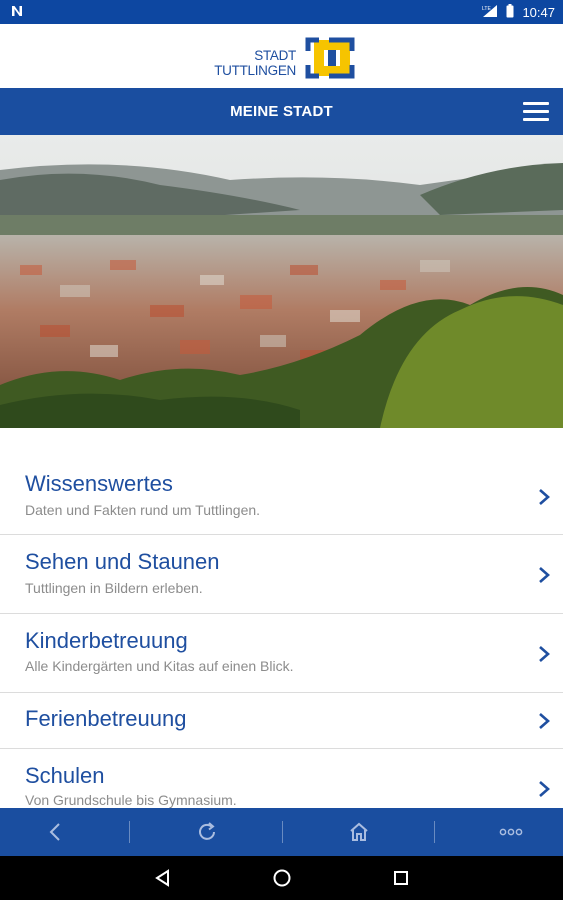 This screenshot has height=900, width=563. What do you see at coordinates (143, 510) in the screenshot?
I see `item-subtitle: Daten und Fakten rund um Tuttlingen.` at bounding box center [143, 510].